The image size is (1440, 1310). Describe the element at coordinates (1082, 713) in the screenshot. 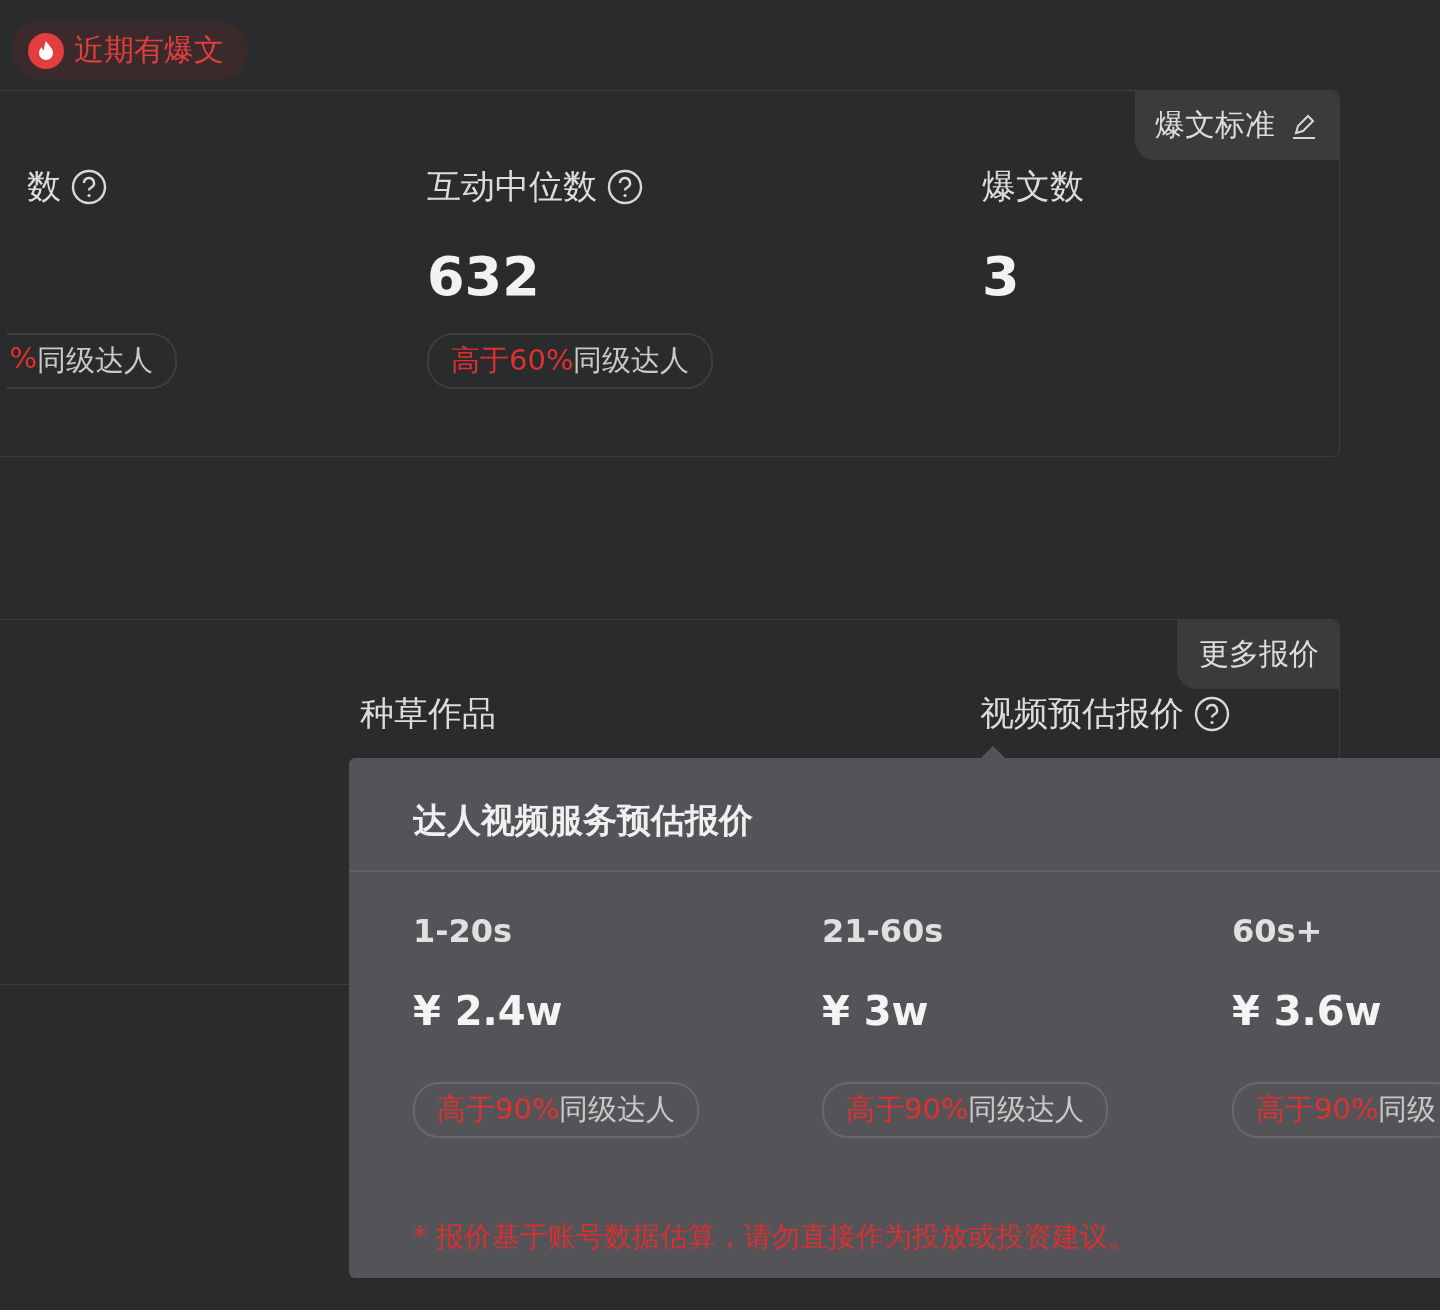

I see `section-label: 视频预估报价` at that location.